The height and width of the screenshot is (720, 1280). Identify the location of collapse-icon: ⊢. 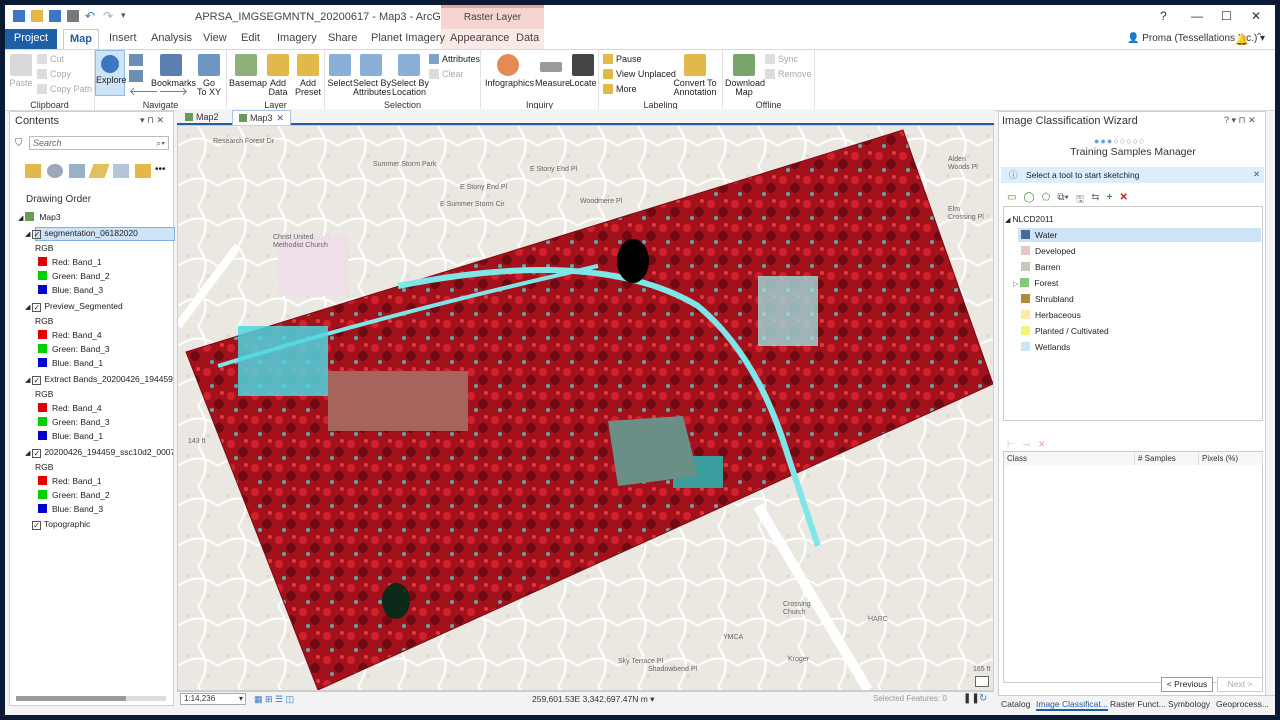
(1011, 444).